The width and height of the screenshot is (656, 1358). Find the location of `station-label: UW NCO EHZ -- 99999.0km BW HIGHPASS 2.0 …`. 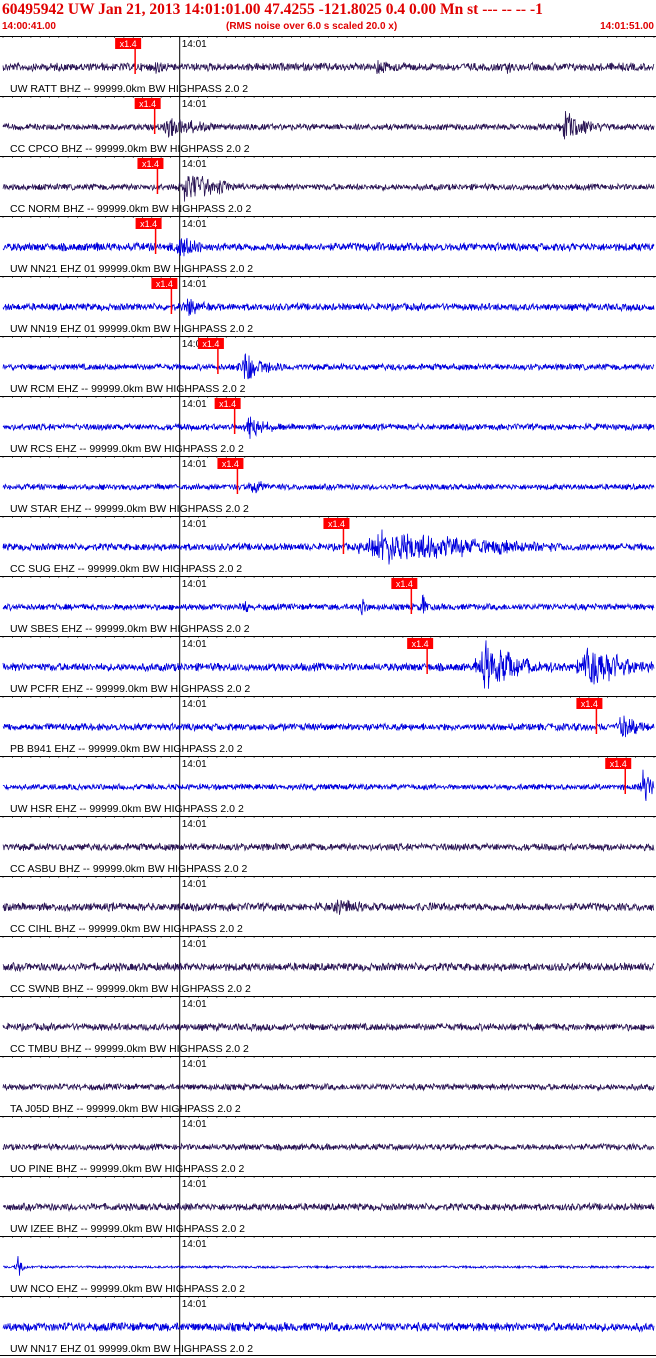

station-label: UW NCO EHZ -- 99999.0km BW HIGHPASS 2.0 … is located at coordinates (127, 1289).